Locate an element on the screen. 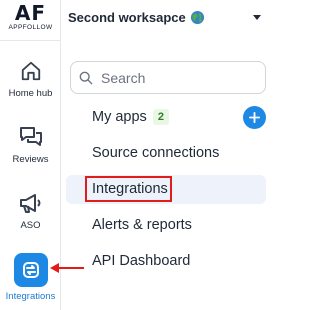 The width and height of the screenshot is (320, 310). annotation-arrow is located at coordinates (67, 268).